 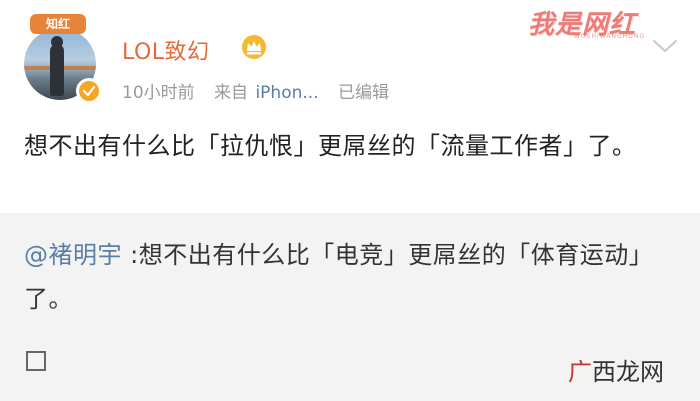 What do you see at coordinates (580, 372) in the screenshot?
I see `site-watermark-first: 广` at bounding box center [580, 372].